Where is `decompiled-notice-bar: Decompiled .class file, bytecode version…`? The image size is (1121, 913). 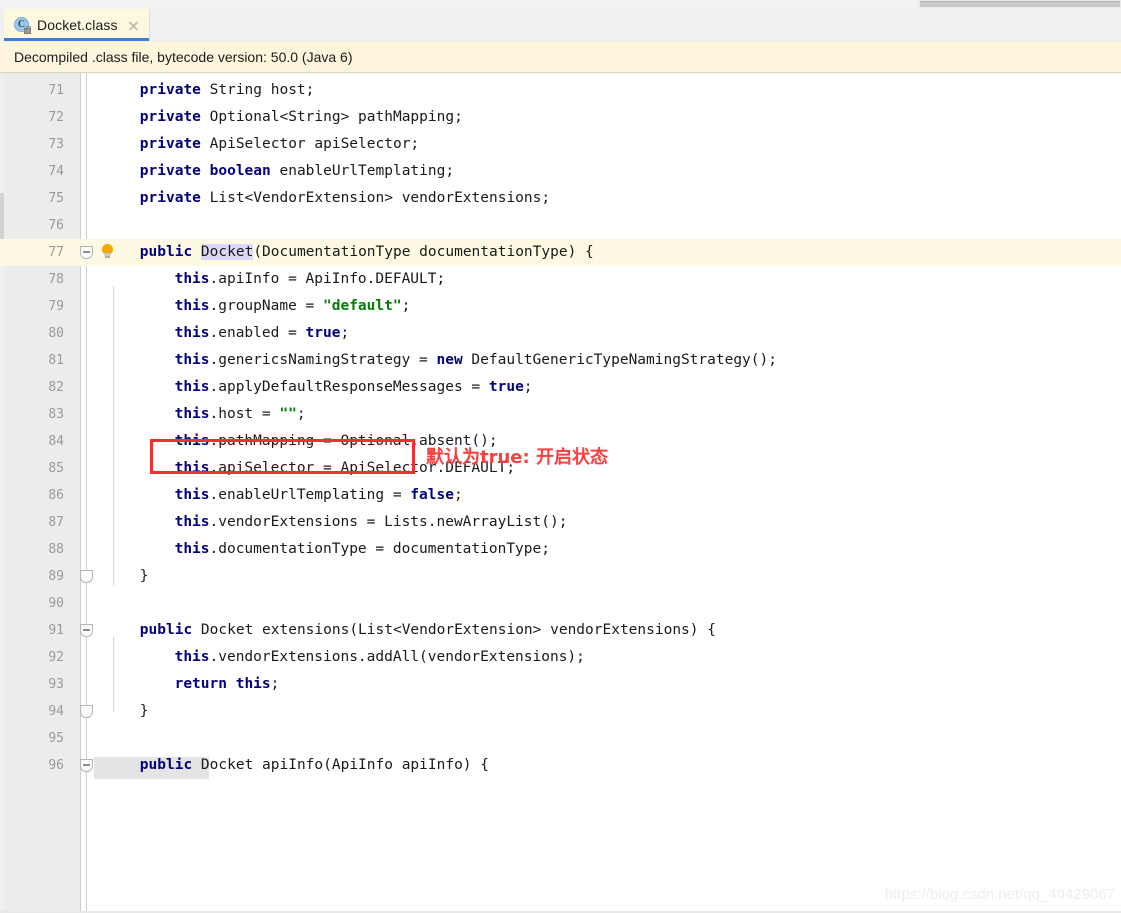 decompiled-notice-bar: Decompiled .class file, bytecode version… is located at coordinates (560, 57).